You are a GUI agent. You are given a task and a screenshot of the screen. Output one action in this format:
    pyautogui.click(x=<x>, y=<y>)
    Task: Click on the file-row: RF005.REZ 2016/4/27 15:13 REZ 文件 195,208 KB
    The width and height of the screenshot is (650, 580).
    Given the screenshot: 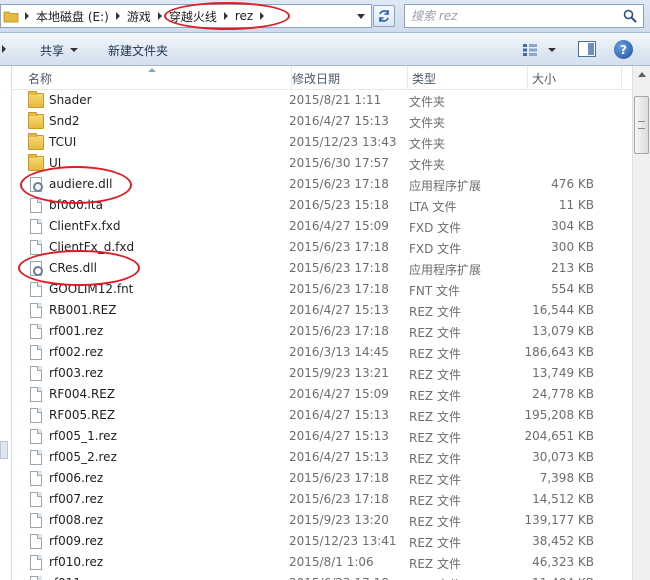 What is the action you would take?
    pyautogui.click(x=322, y=415)
    